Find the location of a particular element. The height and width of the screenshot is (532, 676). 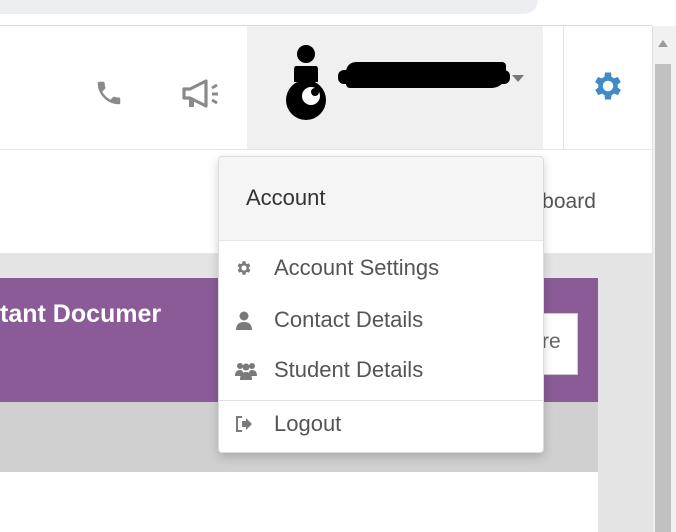

menu-item-label: Contact Details is located at coordinates (349, 319).